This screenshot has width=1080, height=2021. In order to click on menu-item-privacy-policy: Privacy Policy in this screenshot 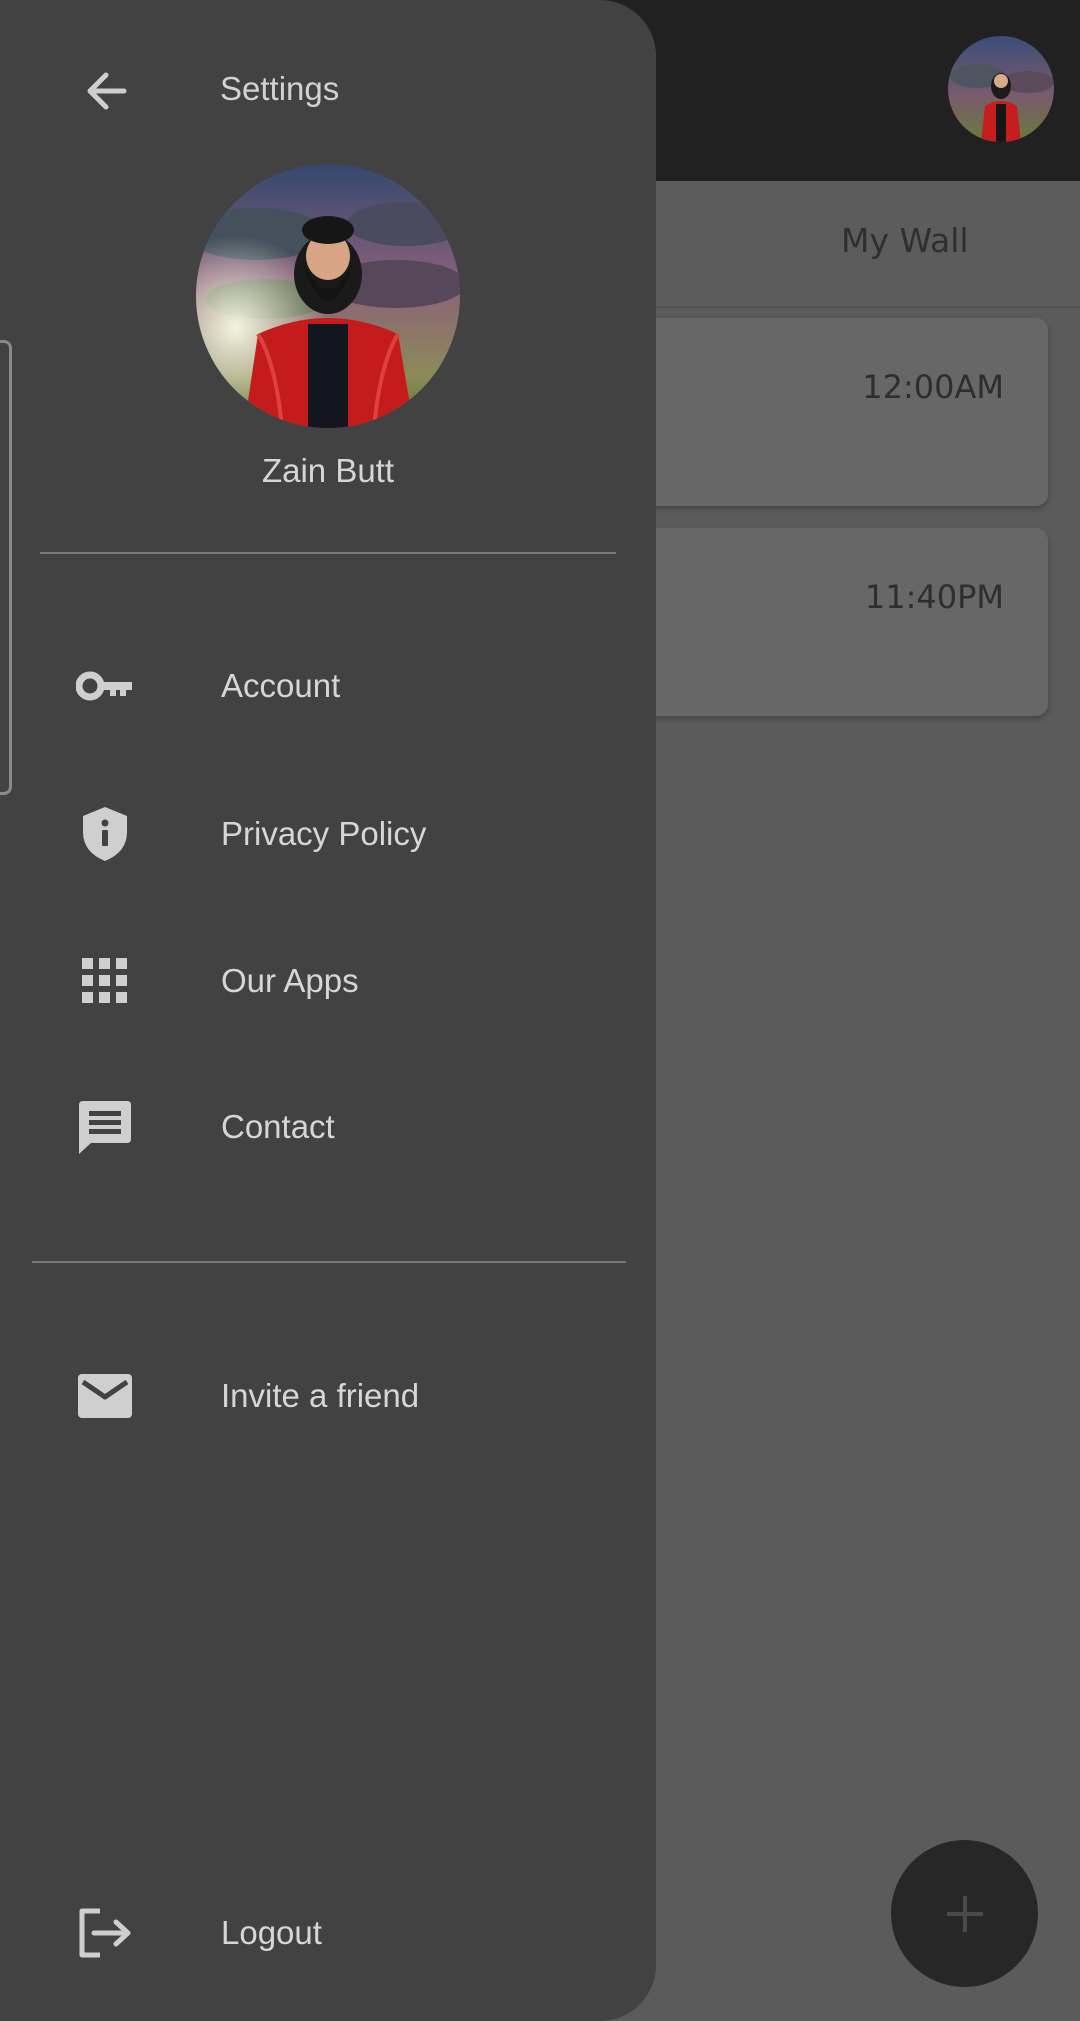, I will do `click(328, 834)`.